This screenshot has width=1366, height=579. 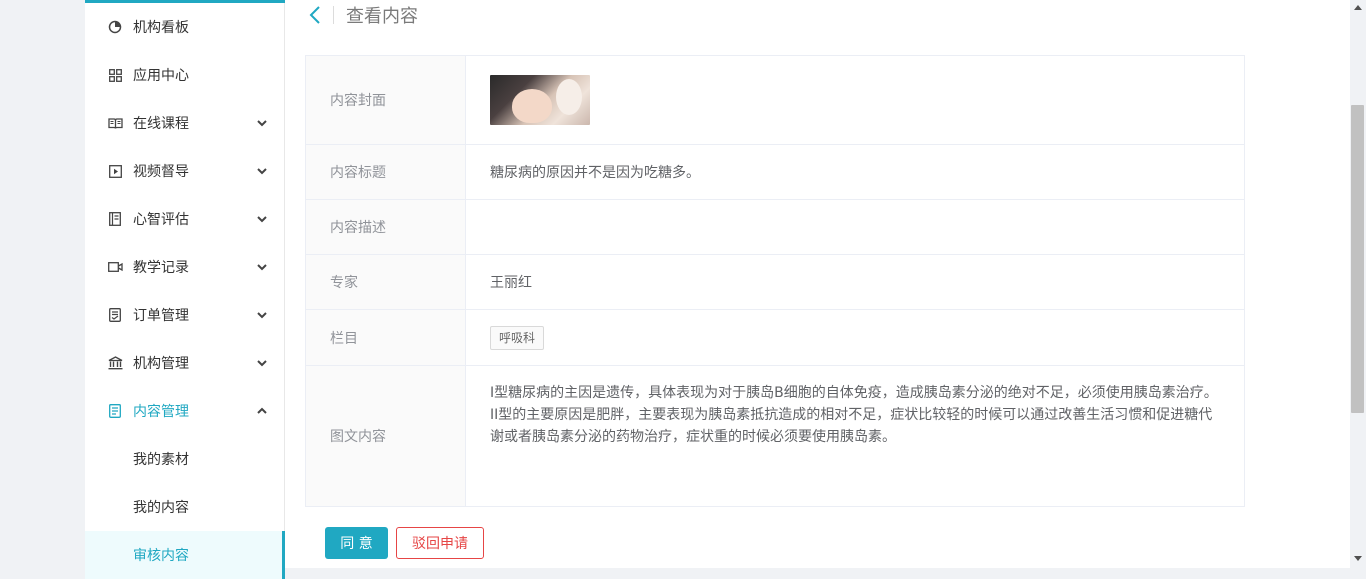 I want to click on submenu-item-my-materials: 我的素材, so click(x=184, y=459).